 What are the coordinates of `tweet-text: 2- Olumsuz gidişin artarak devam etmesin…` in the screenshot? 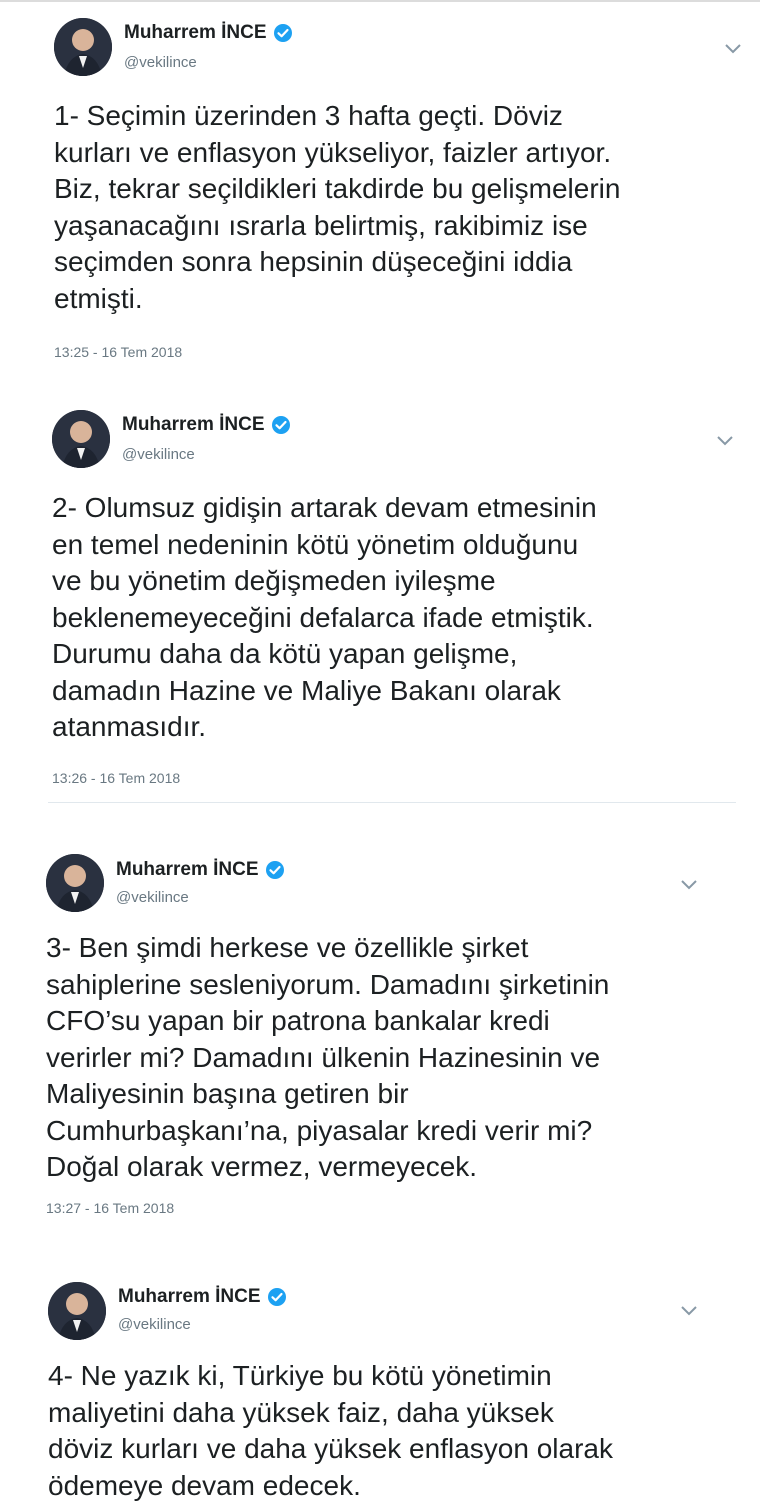 It's located at (324, 617).